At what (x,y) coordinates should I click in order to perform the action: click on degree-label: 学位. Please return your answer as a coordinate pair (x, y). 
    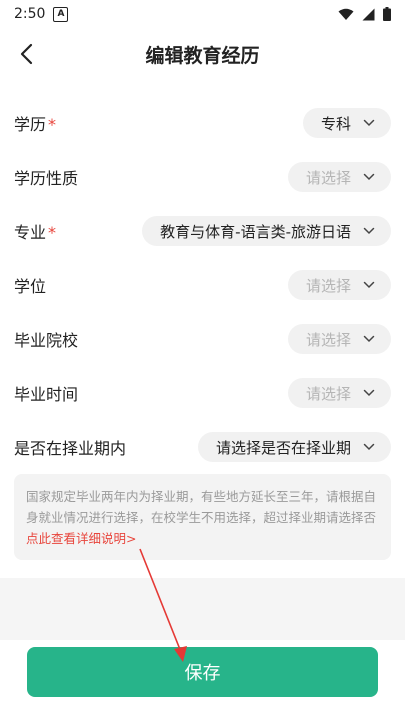
    Looking at the image, I should click on (30, 286).